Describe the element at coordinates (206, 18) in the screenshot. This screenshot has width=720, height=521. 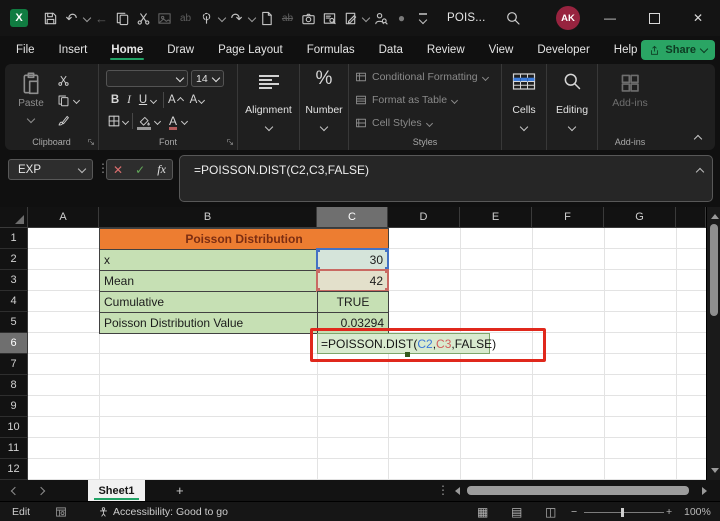
I see `touch-mode-icon` at that location.